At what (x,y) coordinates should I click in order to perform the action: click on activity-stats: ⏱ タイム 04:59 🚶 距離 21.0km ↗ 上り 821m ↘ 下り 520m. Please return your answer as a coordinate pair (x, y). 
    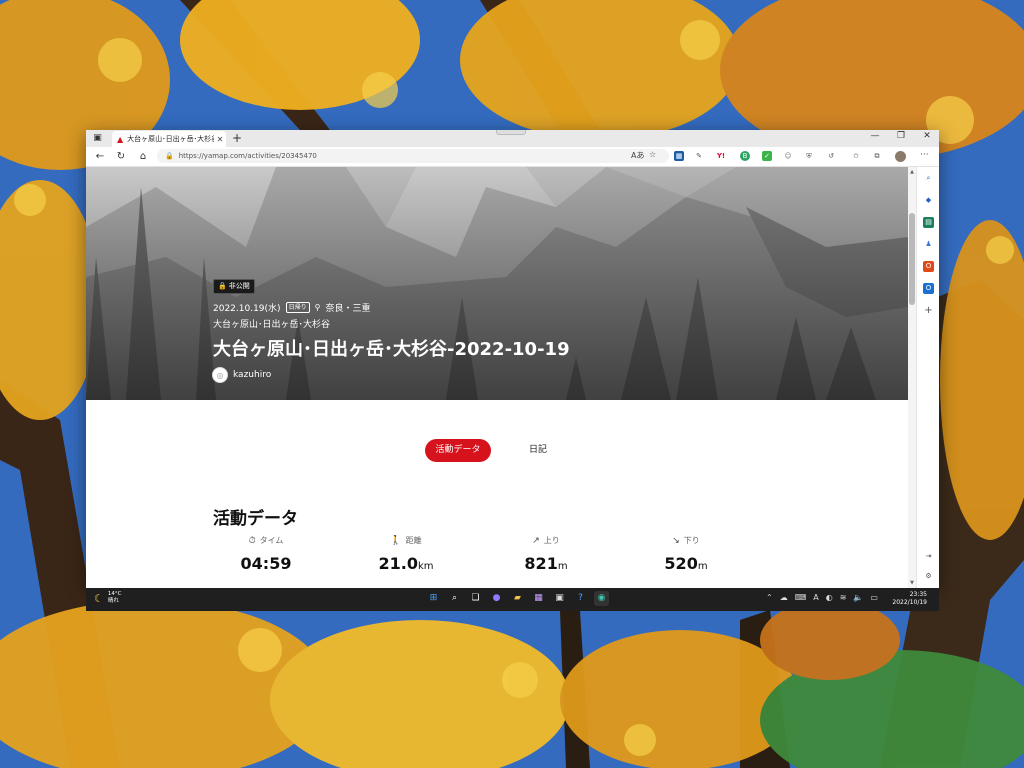
    Looking at the image, I should click on (486, 561).